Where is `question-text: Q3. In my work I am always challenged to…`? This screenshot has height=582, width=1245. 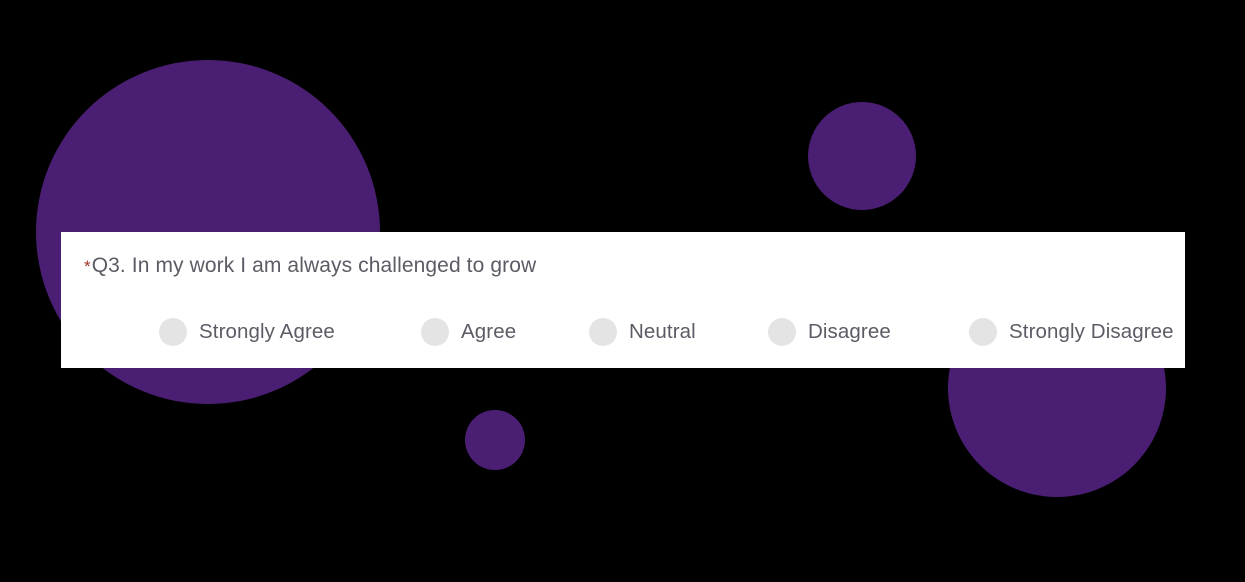
question-text: Q3. In my work I am always challenged to… is located at coordinates (314, 265).